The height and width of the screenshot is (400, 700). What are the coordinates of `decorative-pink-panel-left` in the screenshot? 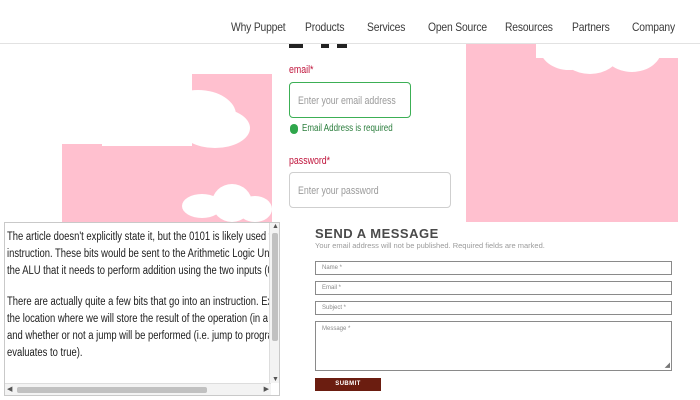 It's located at (167, 134).